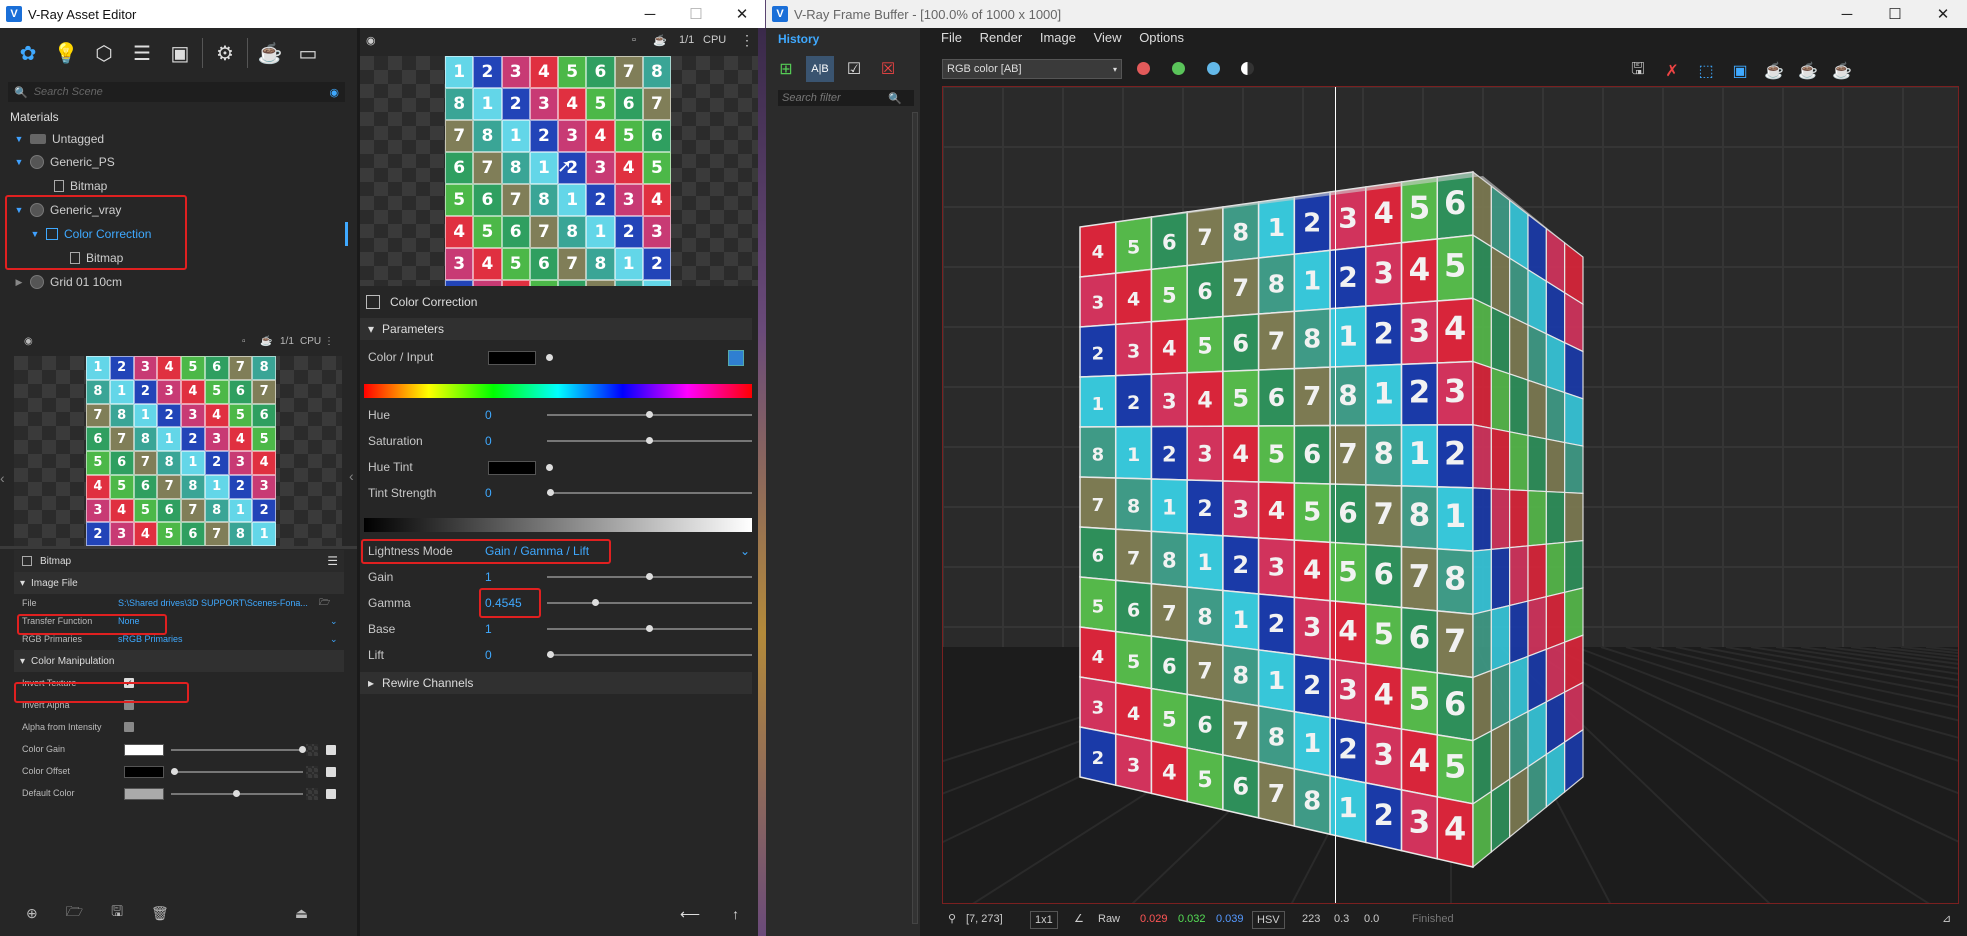 The height and width of the screenshot is (936, 1967). I want to click on load-history-icon: ☑, so click(854, 69).